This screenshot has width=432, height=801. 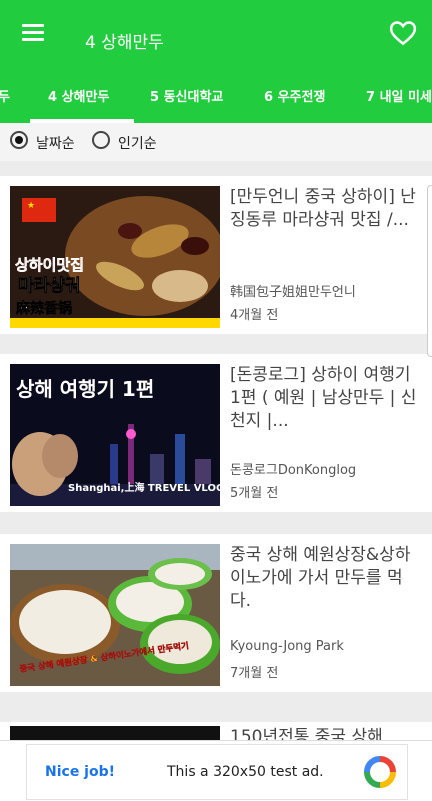 I want to click on video-thumbnail: 중국 상해 예원상장 & 상하이노가에서 만두먹기, so click(x=115, y=615).